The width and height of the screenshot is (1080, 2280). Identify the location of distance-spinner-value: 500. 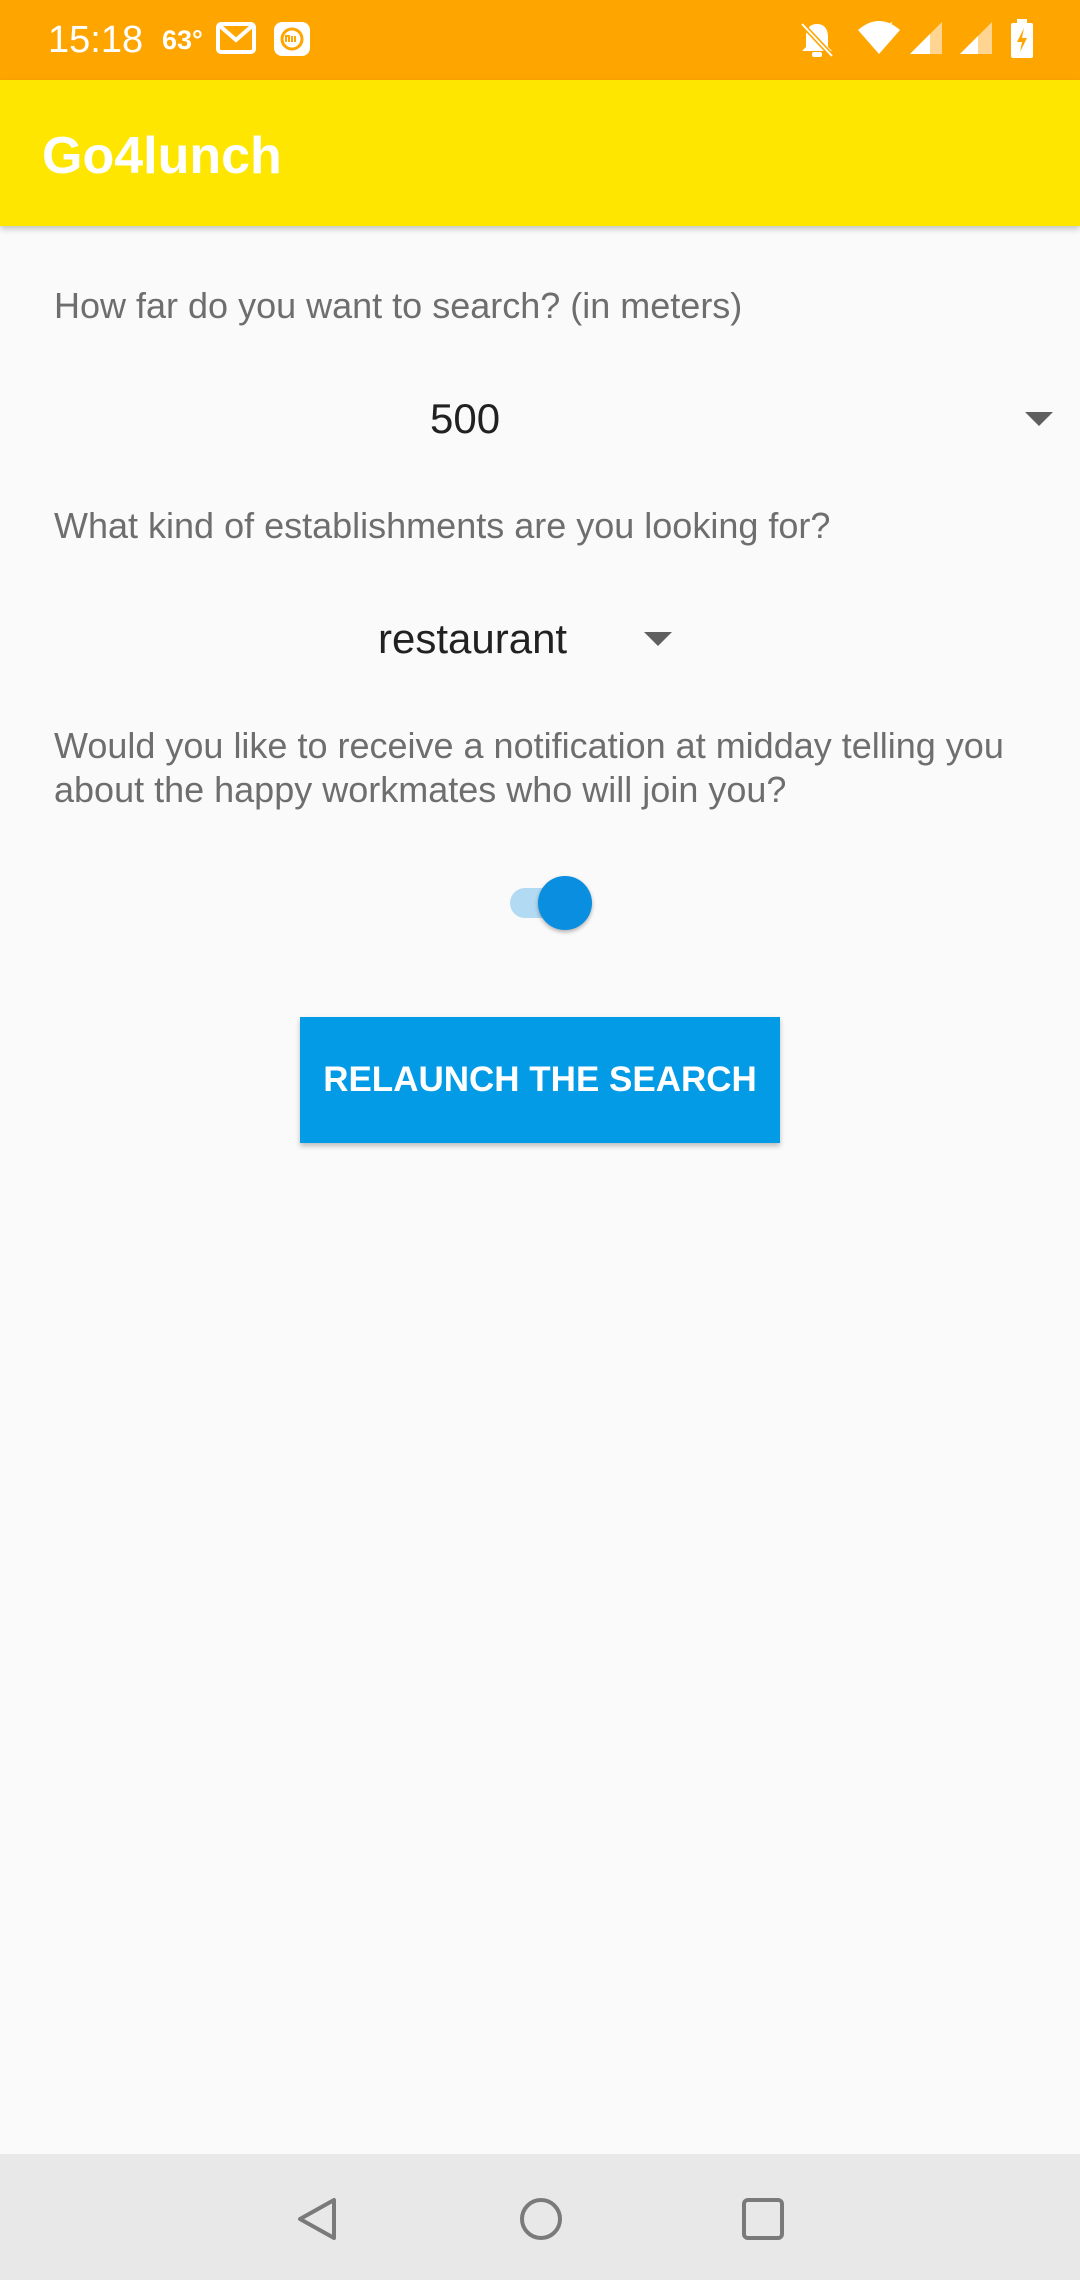
(465, 418).